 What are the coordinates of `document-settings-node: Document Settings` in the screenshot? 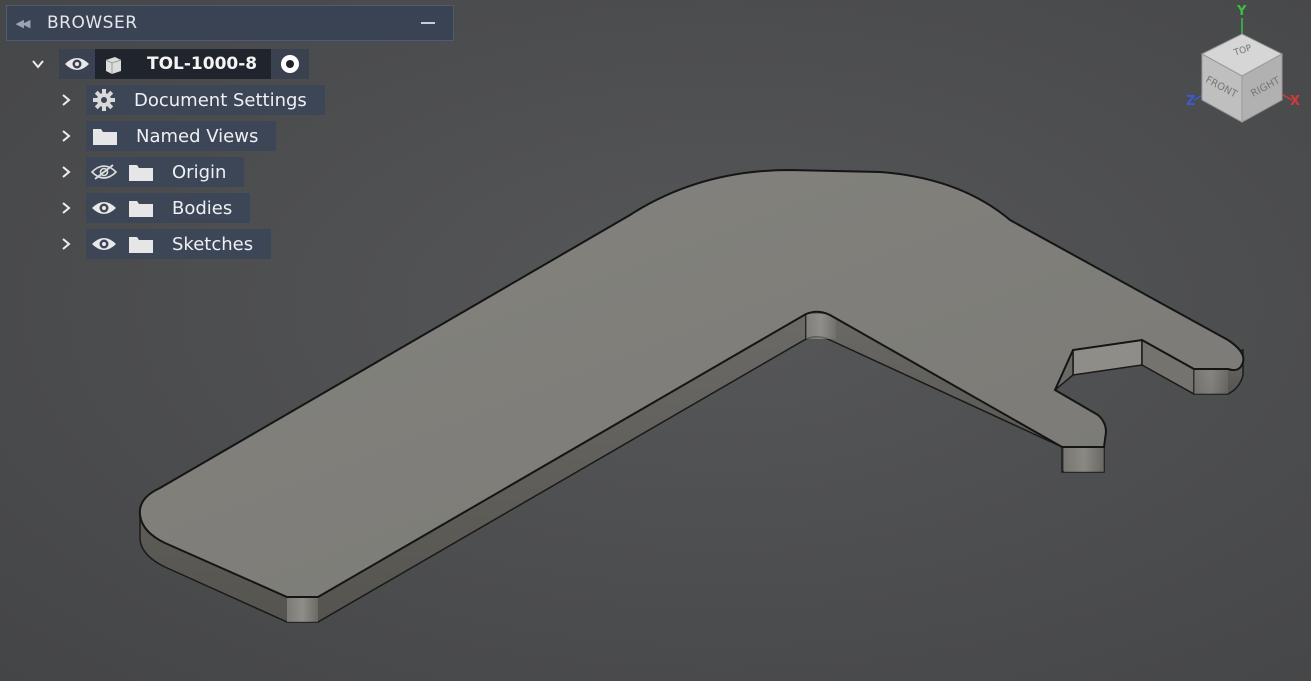 It's located at (205, 100).